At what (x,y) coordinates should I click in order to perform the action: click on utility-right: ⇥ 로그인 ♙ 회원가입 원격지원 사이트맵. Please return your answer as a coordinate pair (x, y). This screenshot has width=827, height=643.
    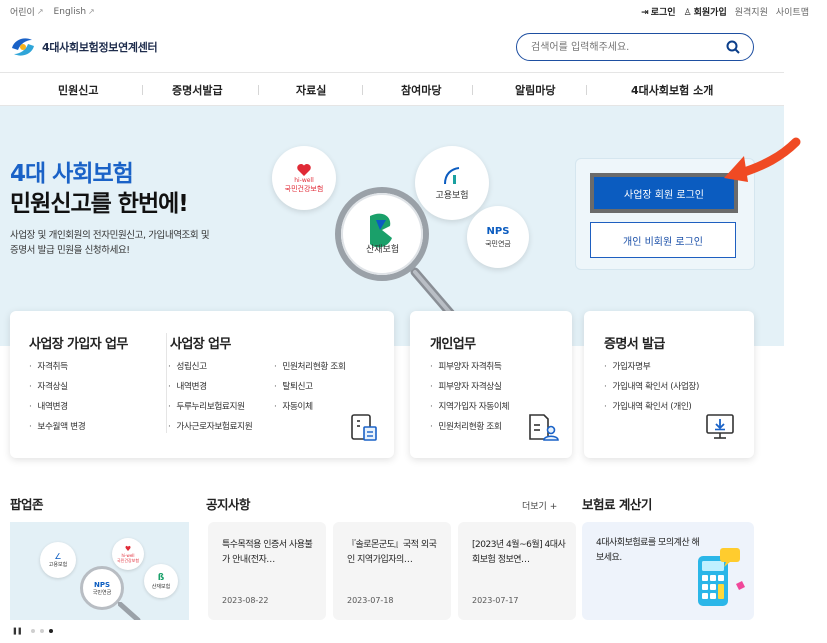
    Looking at the image, I should click on (725, 11).